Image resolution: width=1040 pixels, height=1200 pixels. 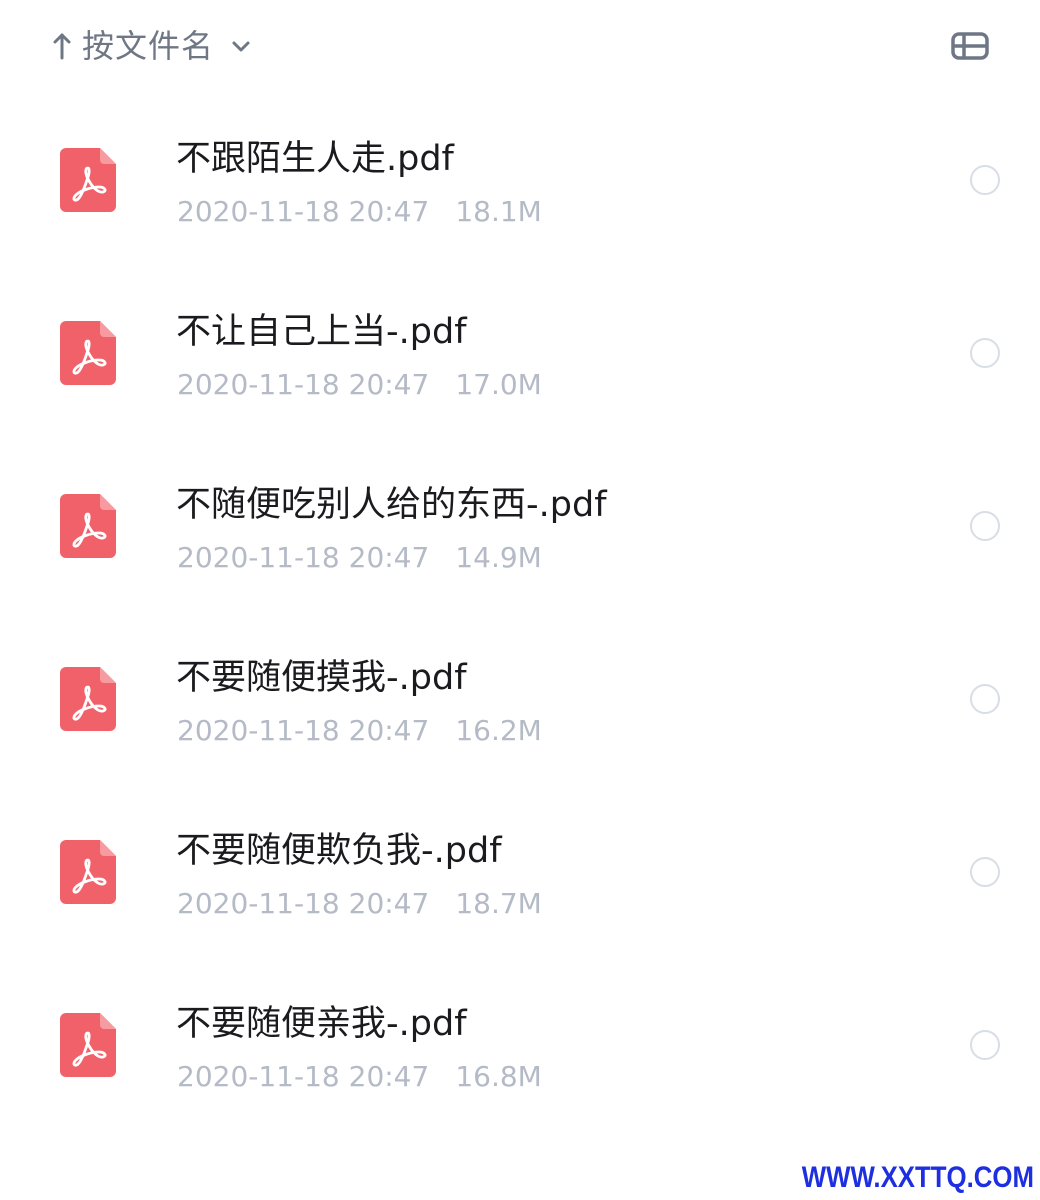 I want to click on file-name: 不要随便欺负我-.pdf, so click(x=339, y=851).